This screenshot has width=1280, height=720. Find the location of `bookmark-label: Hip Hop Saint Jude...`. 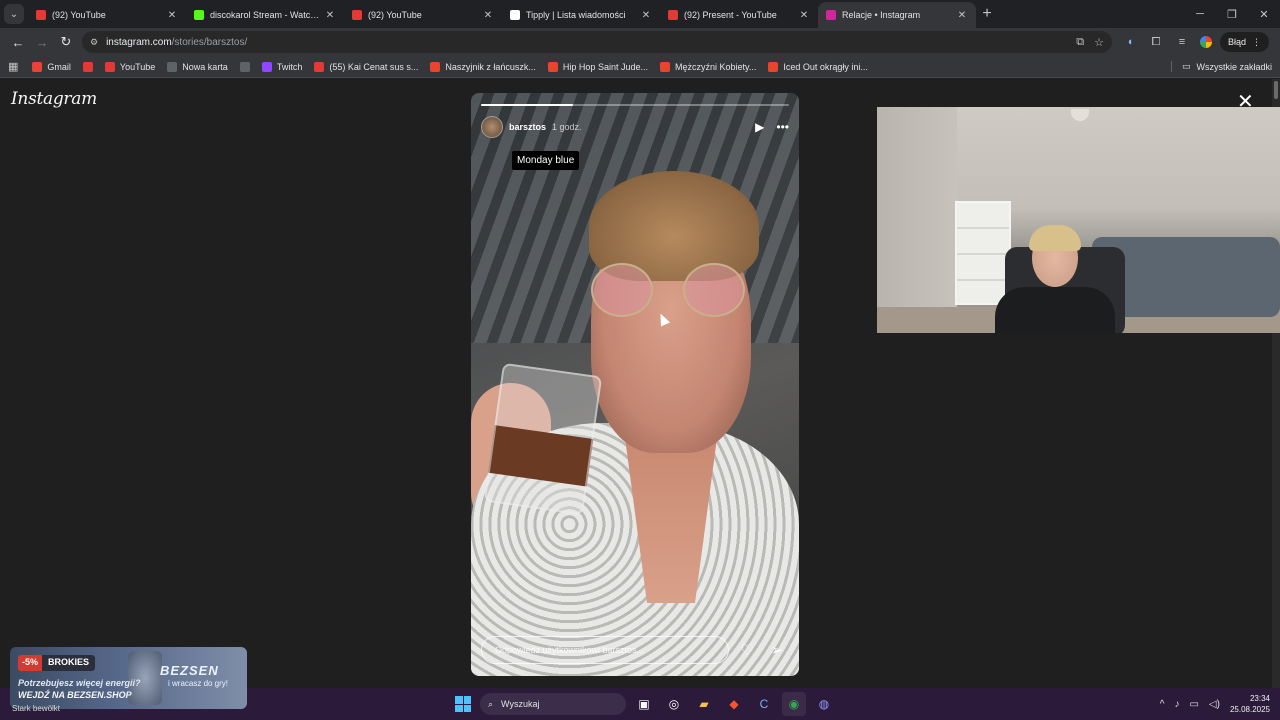

bookmark-label: Hip Hop Saint Jude... is located at coordinates (605, 66).